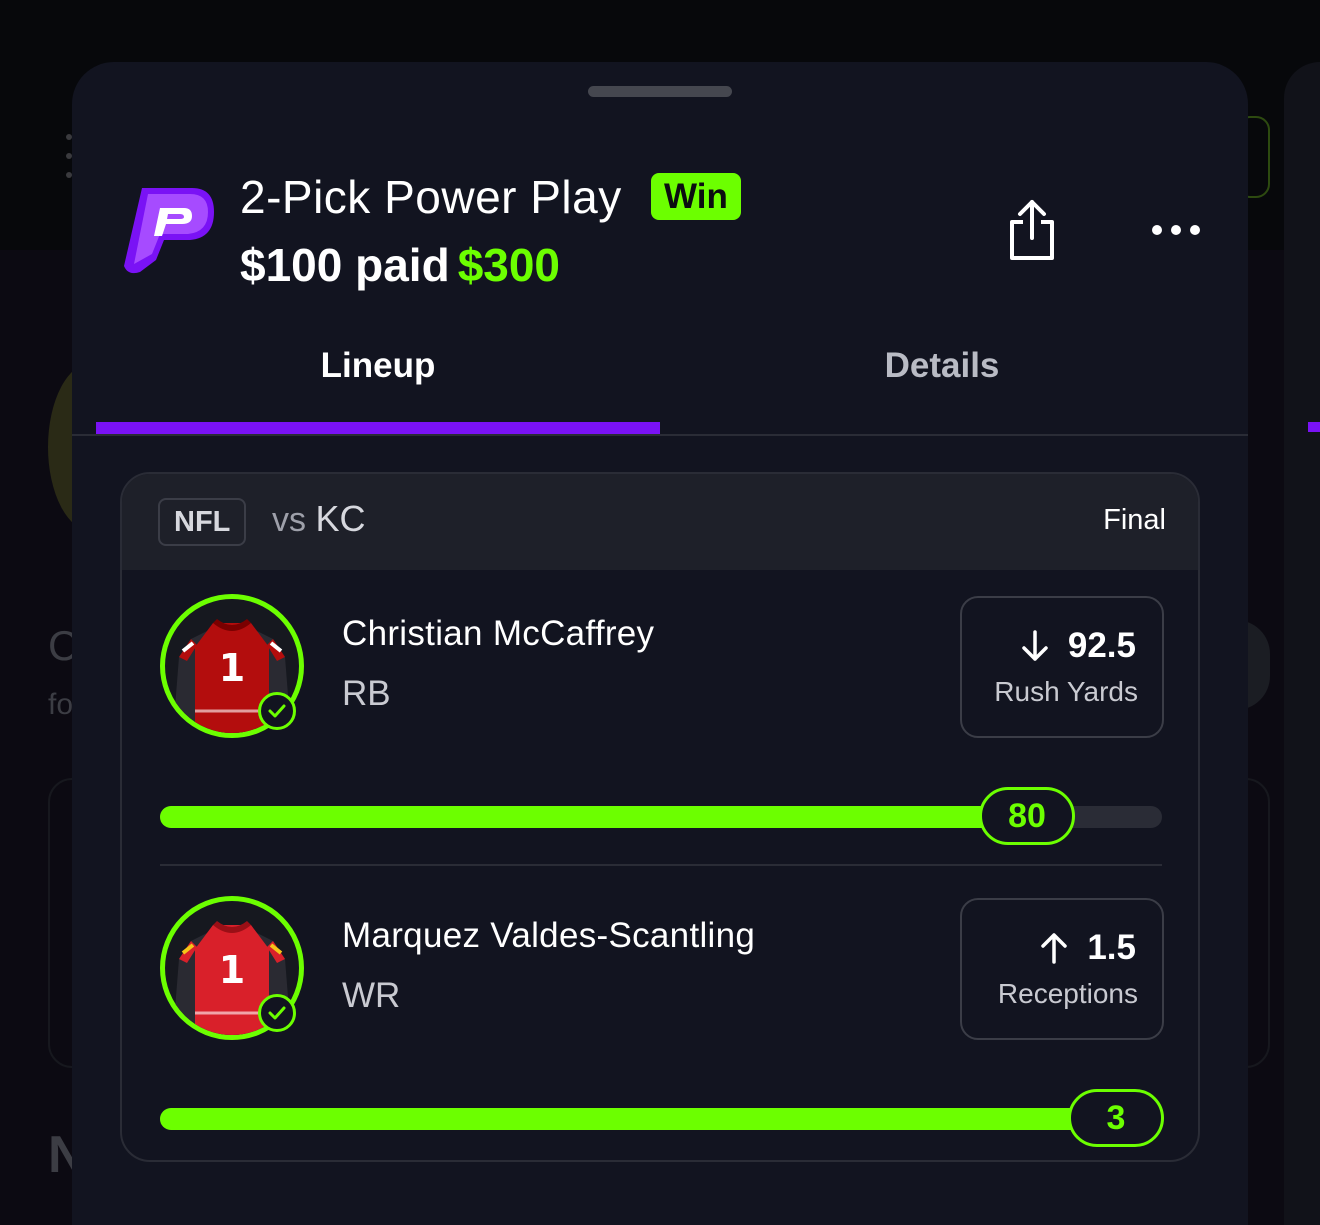 The width and height of the screenshot is (1320, 1225). I want to click on tab-details: Details, so click(942, 382).